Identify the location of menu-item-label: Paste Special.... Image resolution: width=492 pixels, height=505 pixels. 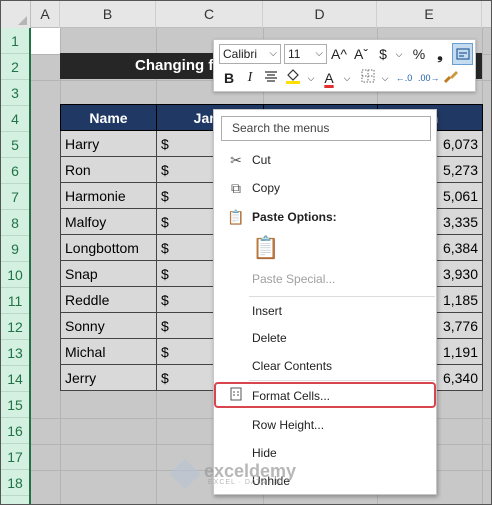
(294, 279).